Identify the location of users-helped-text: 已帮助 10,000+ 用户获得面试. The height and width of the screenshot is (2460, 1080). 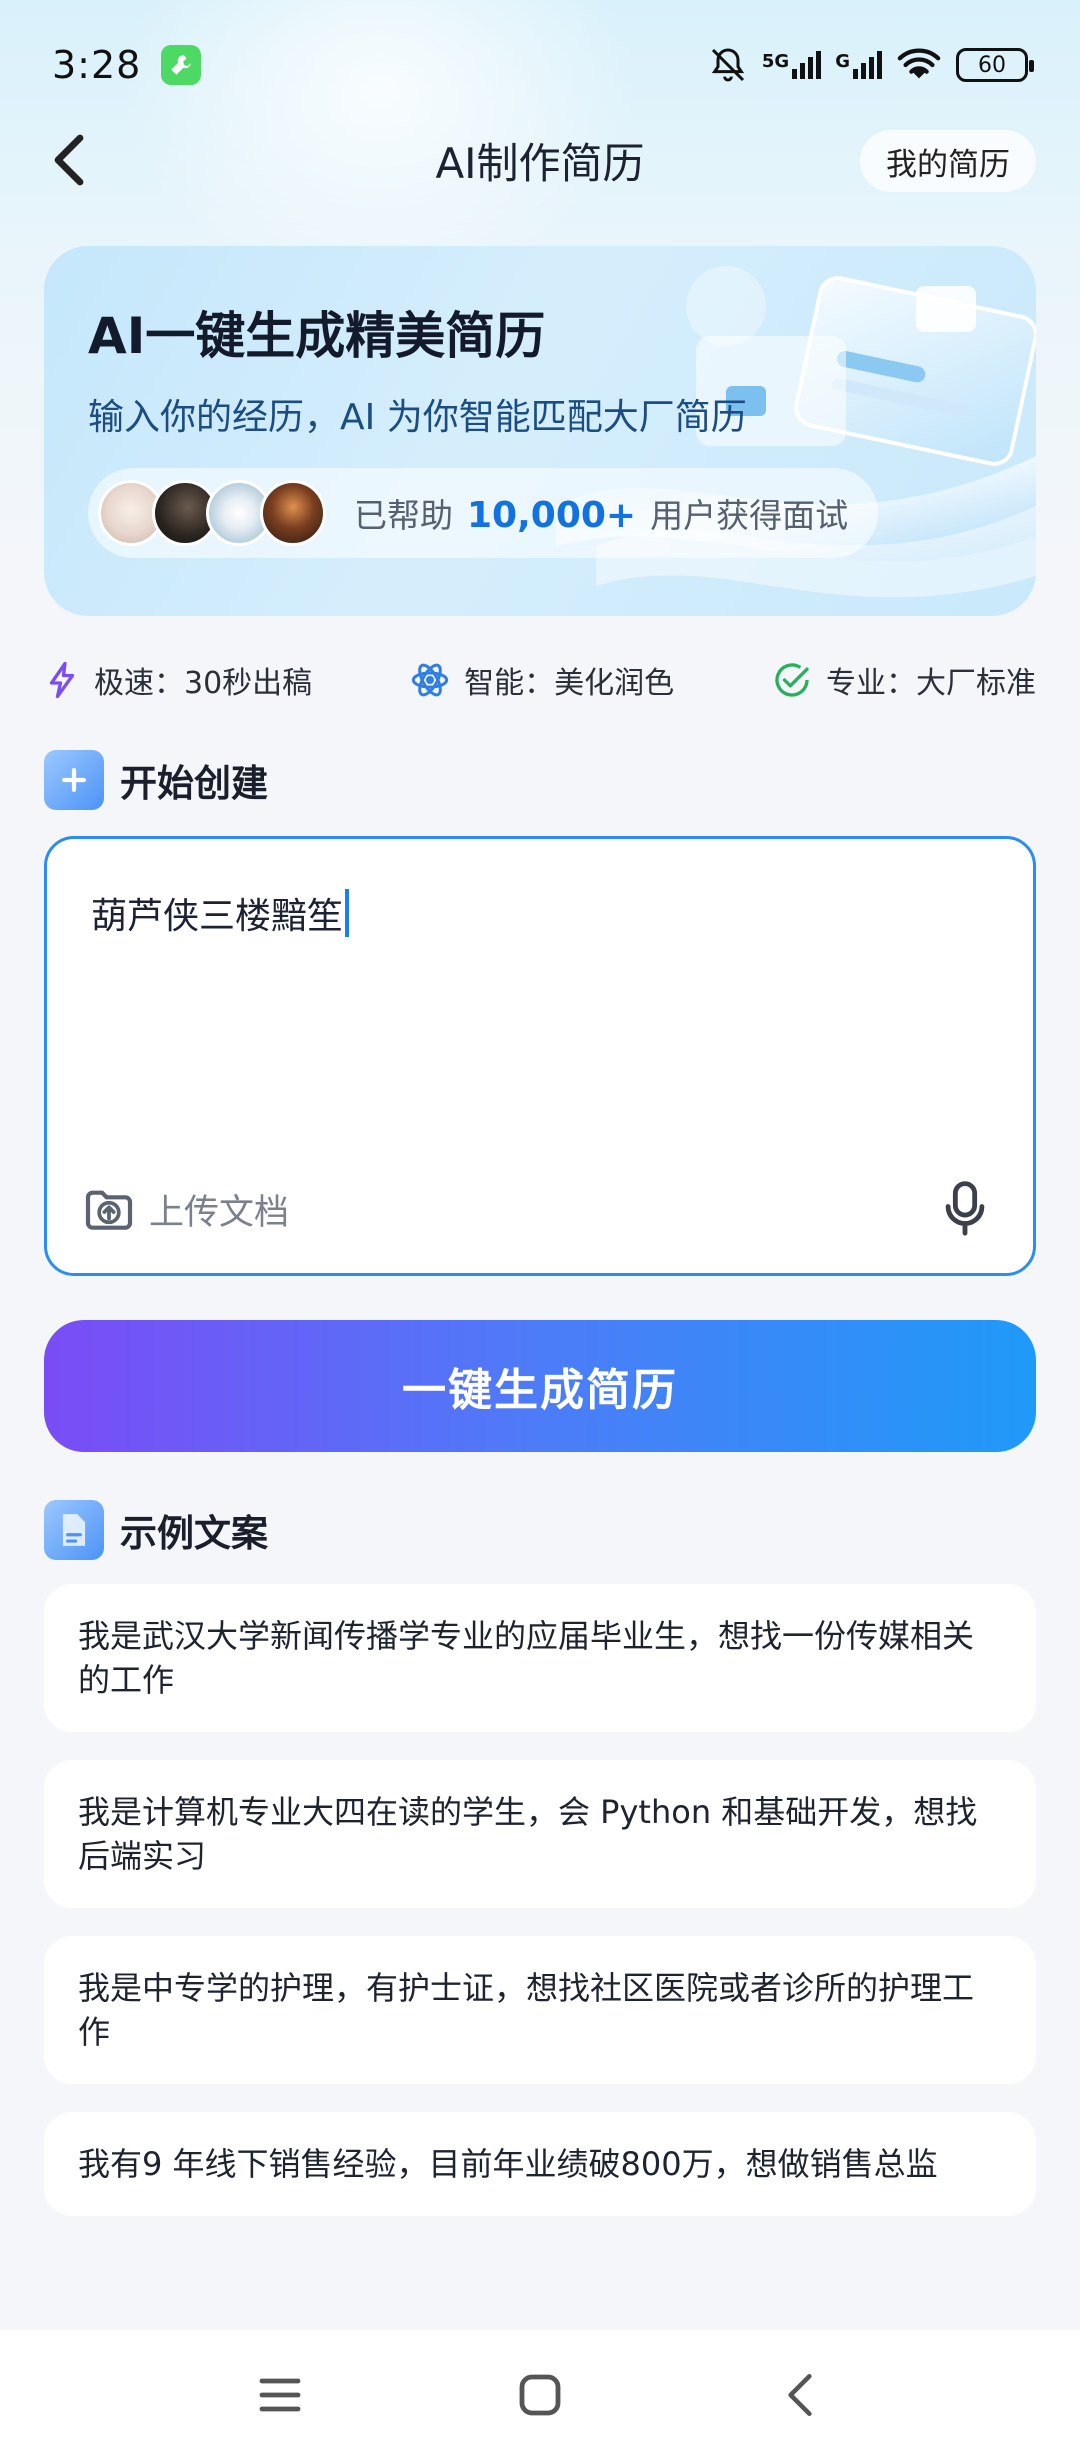
(601, 513).